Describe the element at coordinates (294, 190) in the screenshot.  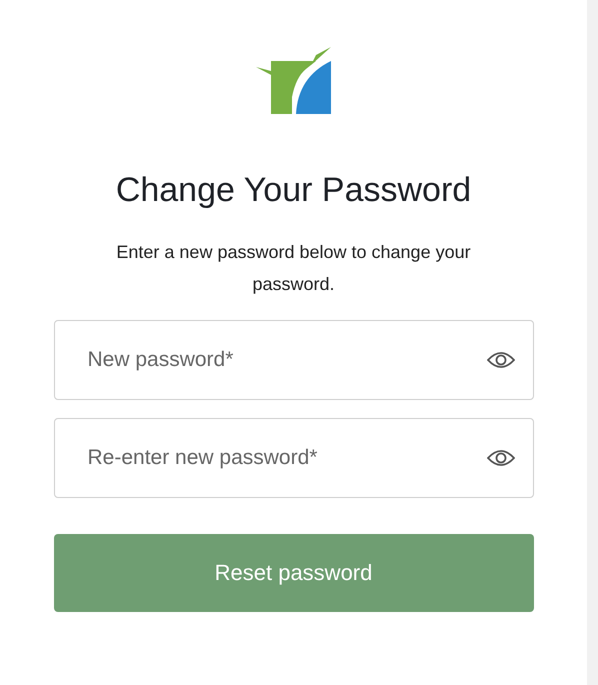
I see `page-title: Change Your Password` at that location.